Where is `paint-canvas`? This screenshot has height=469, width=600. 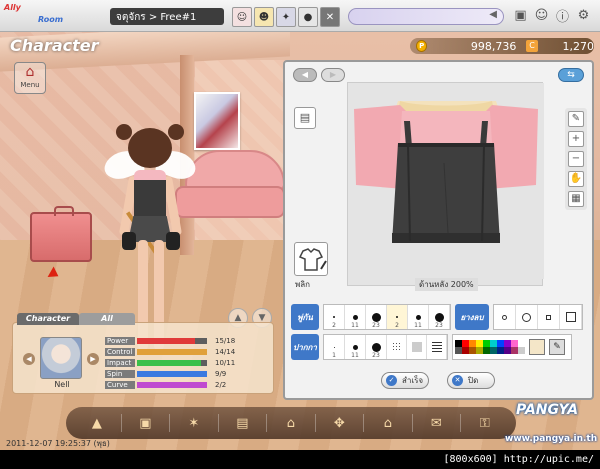
paint-canvas is located at coordinates (445, 184).